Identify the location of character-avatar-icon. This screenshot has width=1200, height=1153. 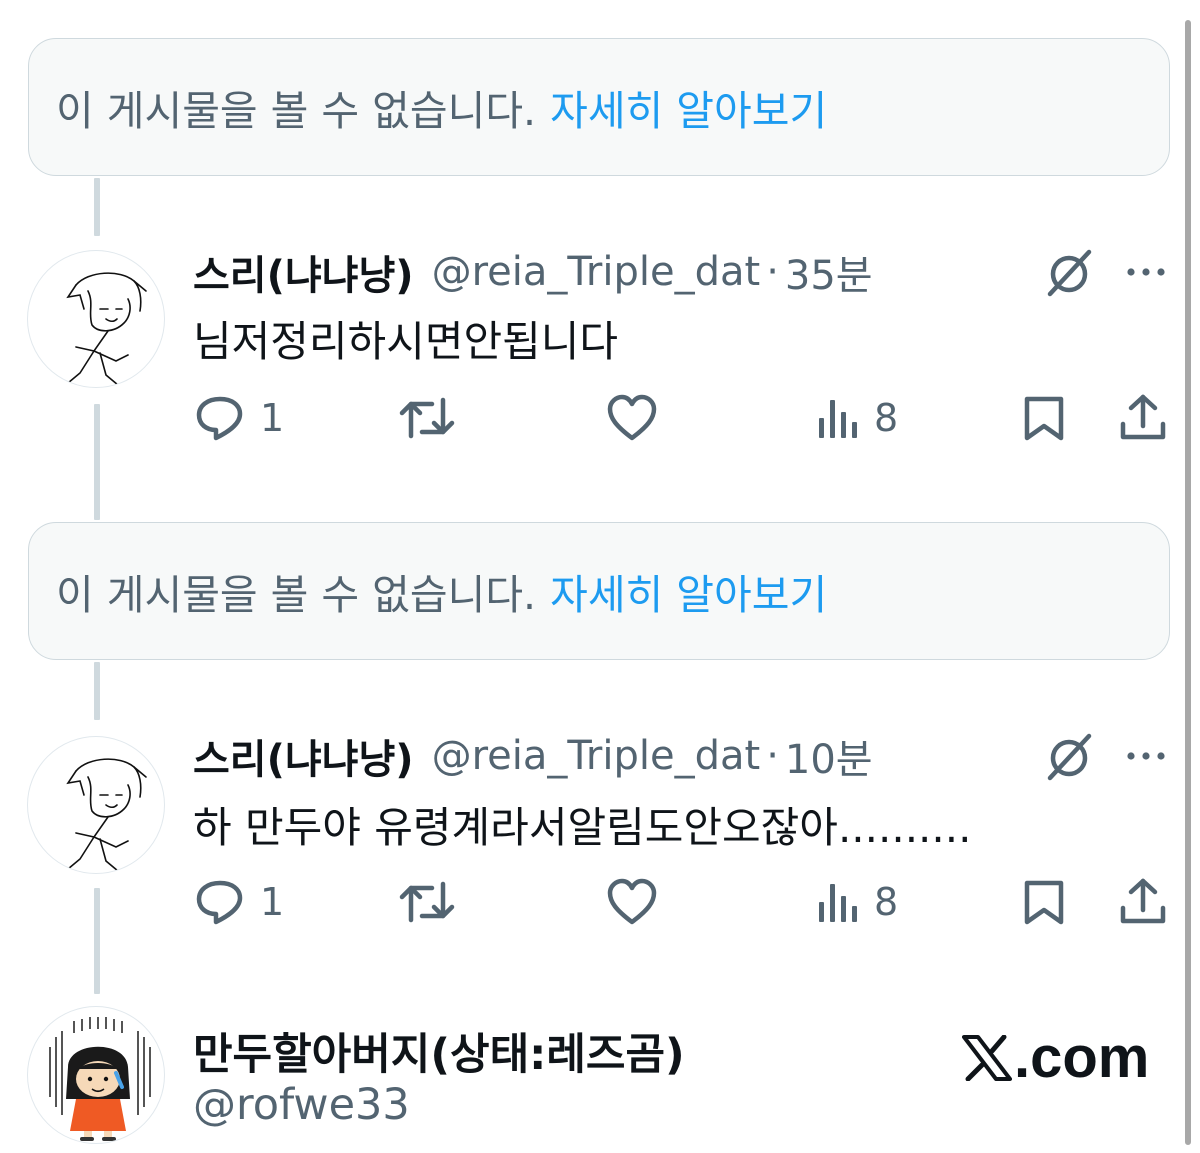
(100, 1079).